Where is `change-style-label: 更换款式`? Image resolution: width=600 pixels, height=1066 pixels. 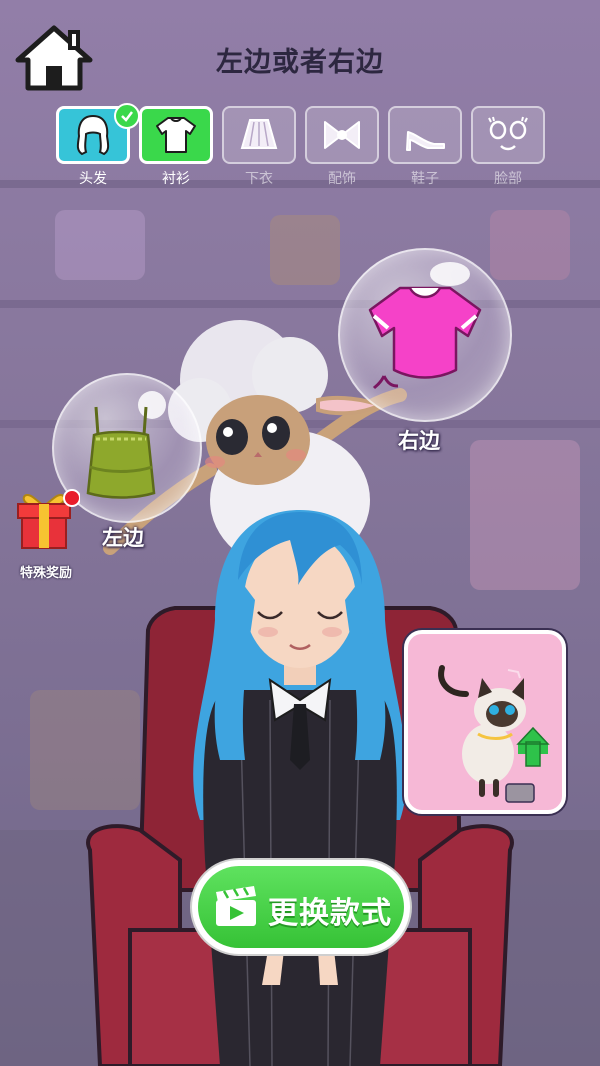 change-style-label: 更换款式 is located at coordinates (330, 913).